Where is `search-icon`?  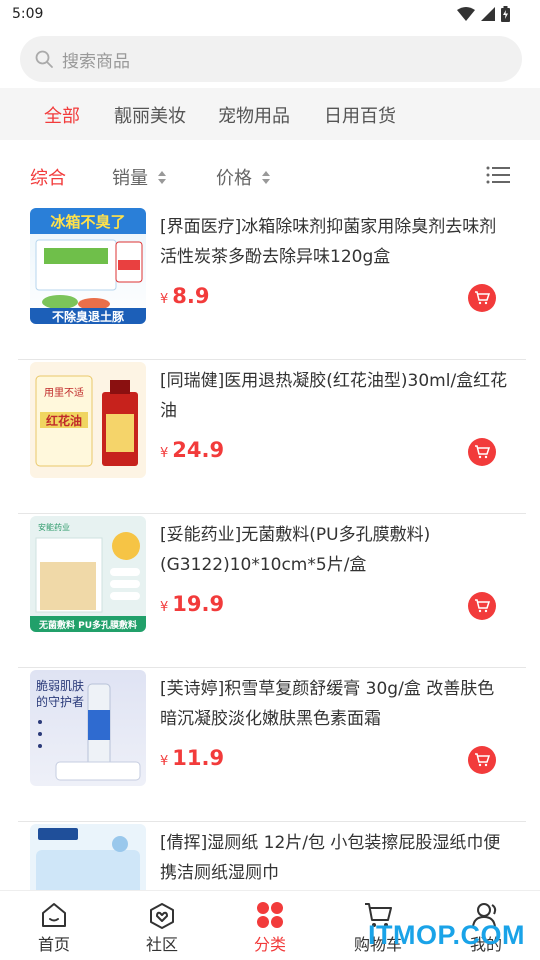
search-icon is located at coordinates (44, 59).